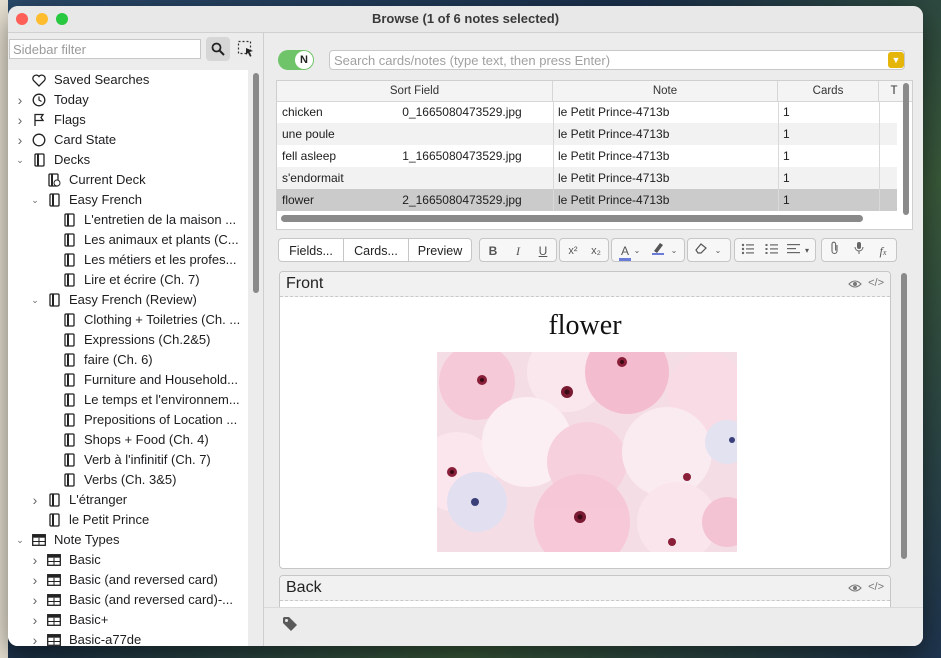  What do you see at coordinates (105, 49) in the screenshot?
I see `sidebar-filter-input` at bounding box center [105, 49].